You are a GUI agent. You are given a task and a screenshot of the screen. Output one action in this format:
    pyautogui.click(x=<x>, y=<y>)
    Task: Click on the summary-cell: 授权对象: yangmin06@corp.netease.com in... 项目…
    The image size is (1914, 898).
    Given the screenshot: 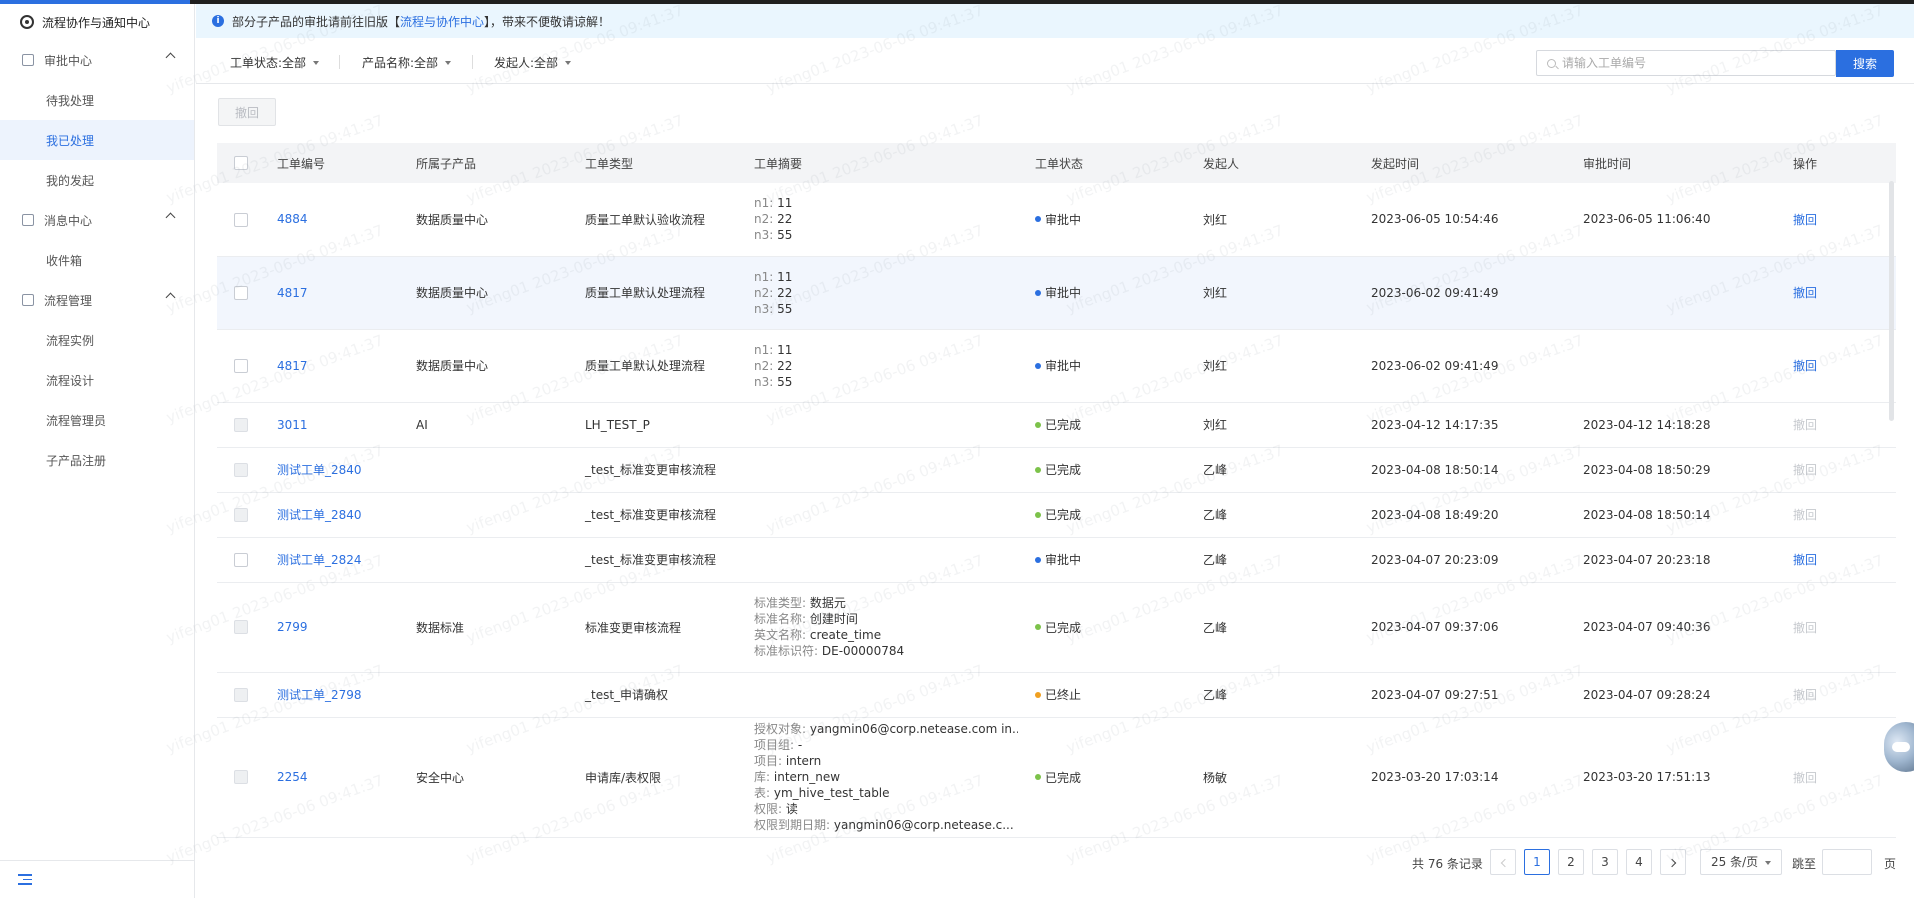 What is the action you would take?
    pyautogui.click(x=877, y=777)
    